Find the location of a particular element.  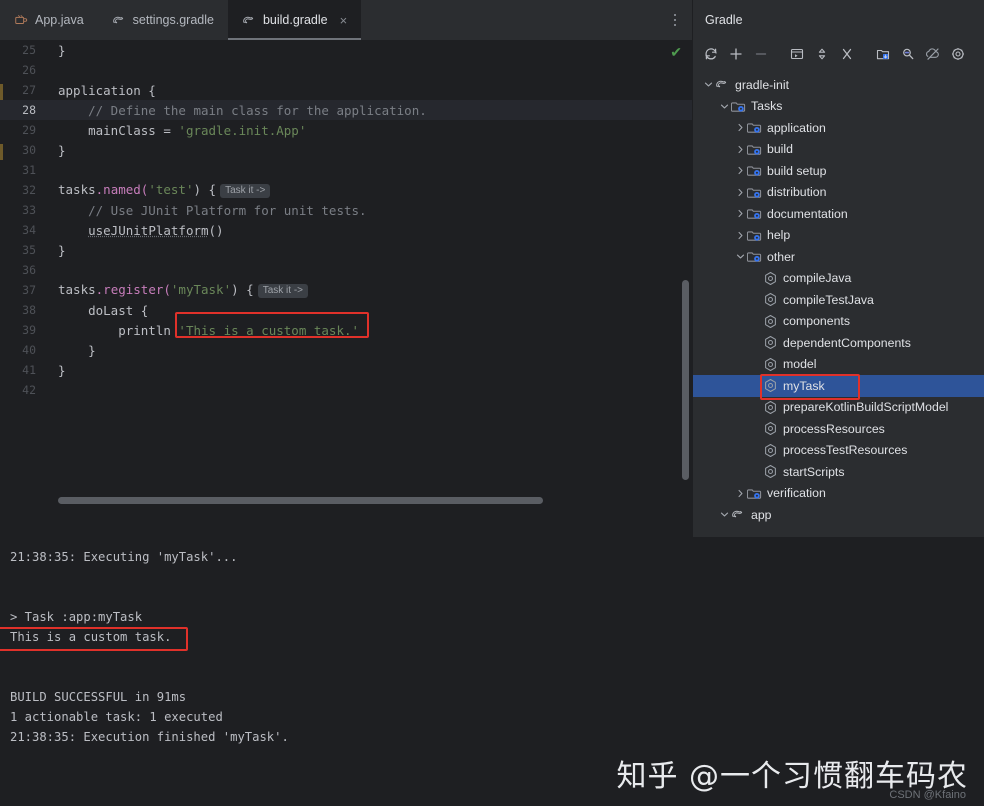

code-line: 25} is located at coordinates (346, 50).